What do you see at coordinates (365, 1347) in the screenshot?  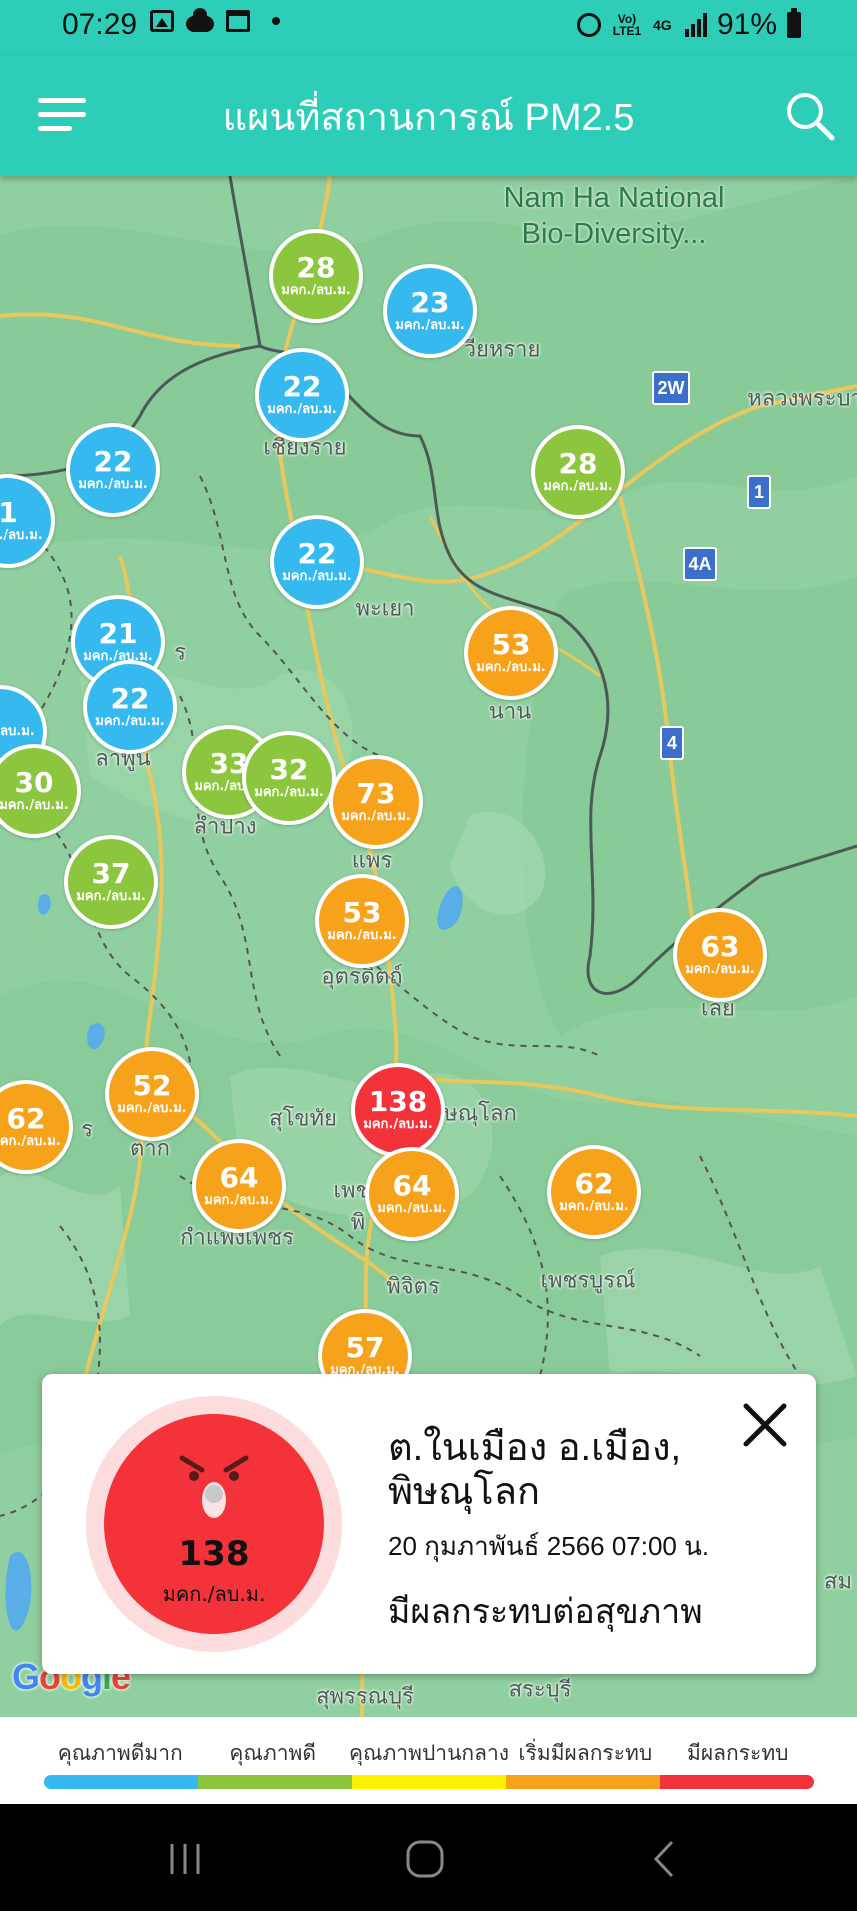 I see `aqi-marker-value: 57` at bounding box center [365, 1347].